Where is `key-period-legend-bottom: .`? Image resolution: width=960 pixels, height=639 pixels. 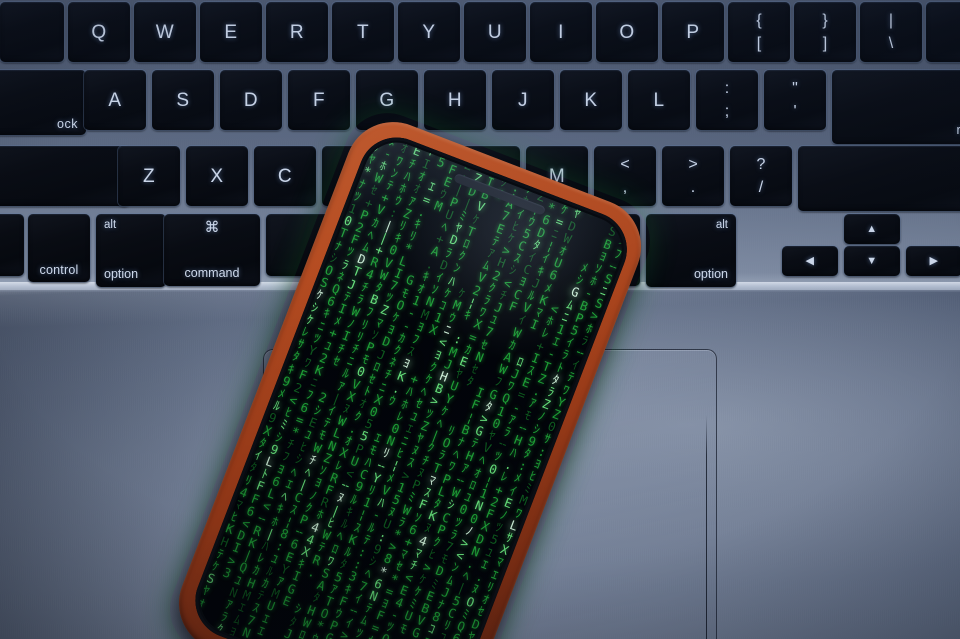
key-period-legend-bottom: . is located at coordinates (693, 187).